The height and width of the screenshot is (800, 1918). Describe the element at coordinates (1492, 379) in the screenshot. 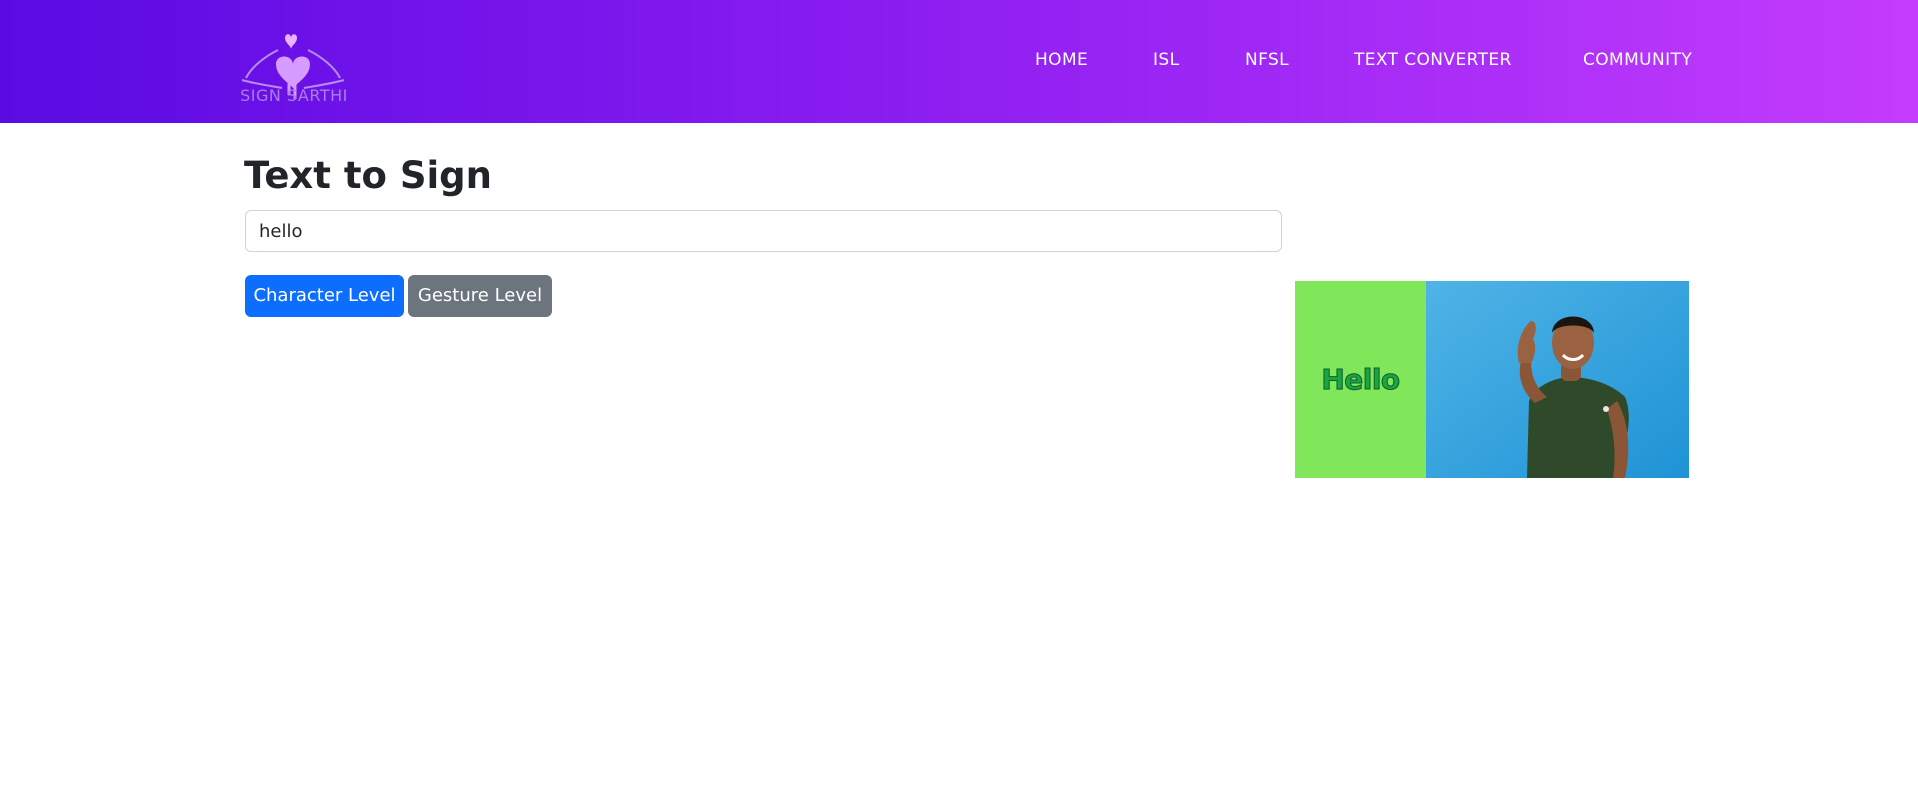

I see `sign-gesture-media: Hello` at that location.